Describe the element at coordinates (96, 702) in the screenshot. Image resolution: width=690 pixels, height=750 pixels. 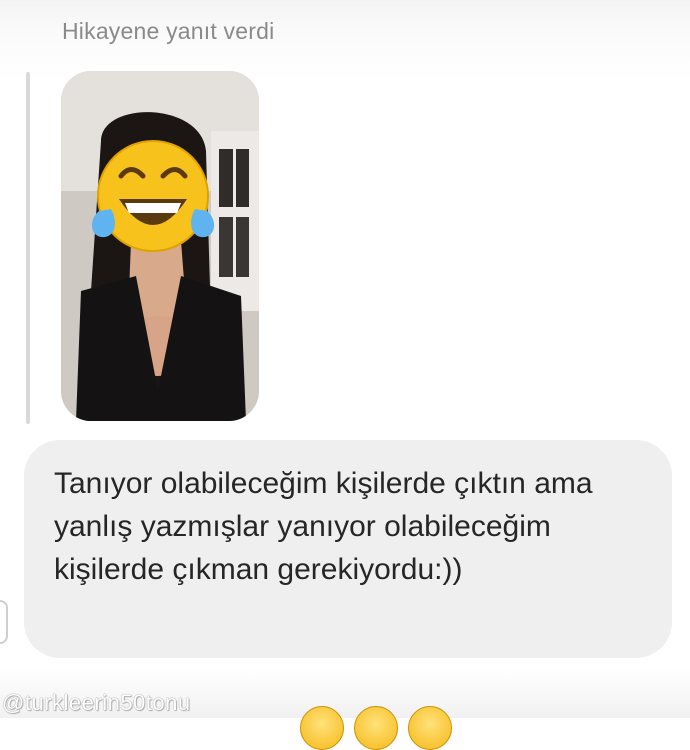
I see `watermark-text: @turkleerin50tonu` at that location.